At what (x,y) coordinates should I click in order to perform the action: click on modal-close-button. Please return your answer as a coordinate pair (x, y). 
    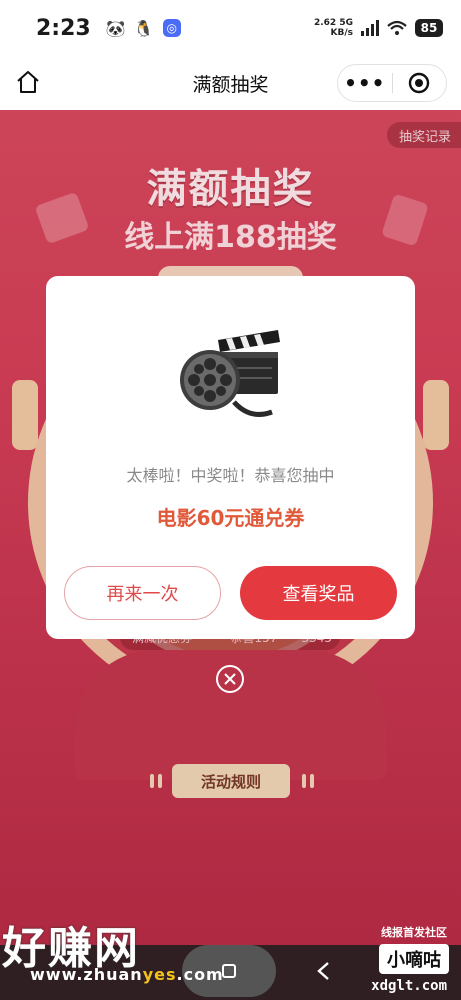
    Looking at the image, I should click on (230, 679).